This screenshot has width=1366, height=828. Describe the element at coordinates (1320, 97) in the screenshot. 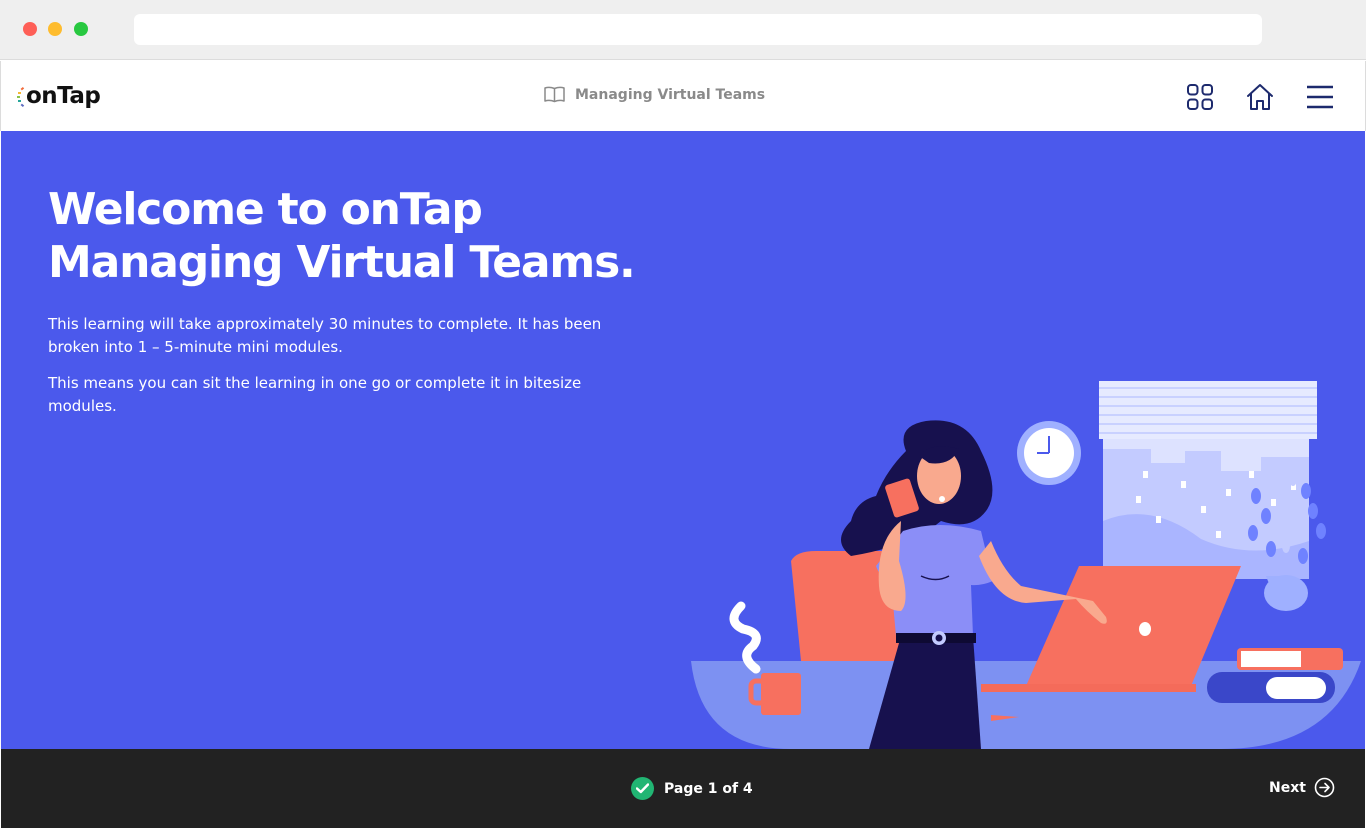

I see `hamburger-menu-icon` at that location.